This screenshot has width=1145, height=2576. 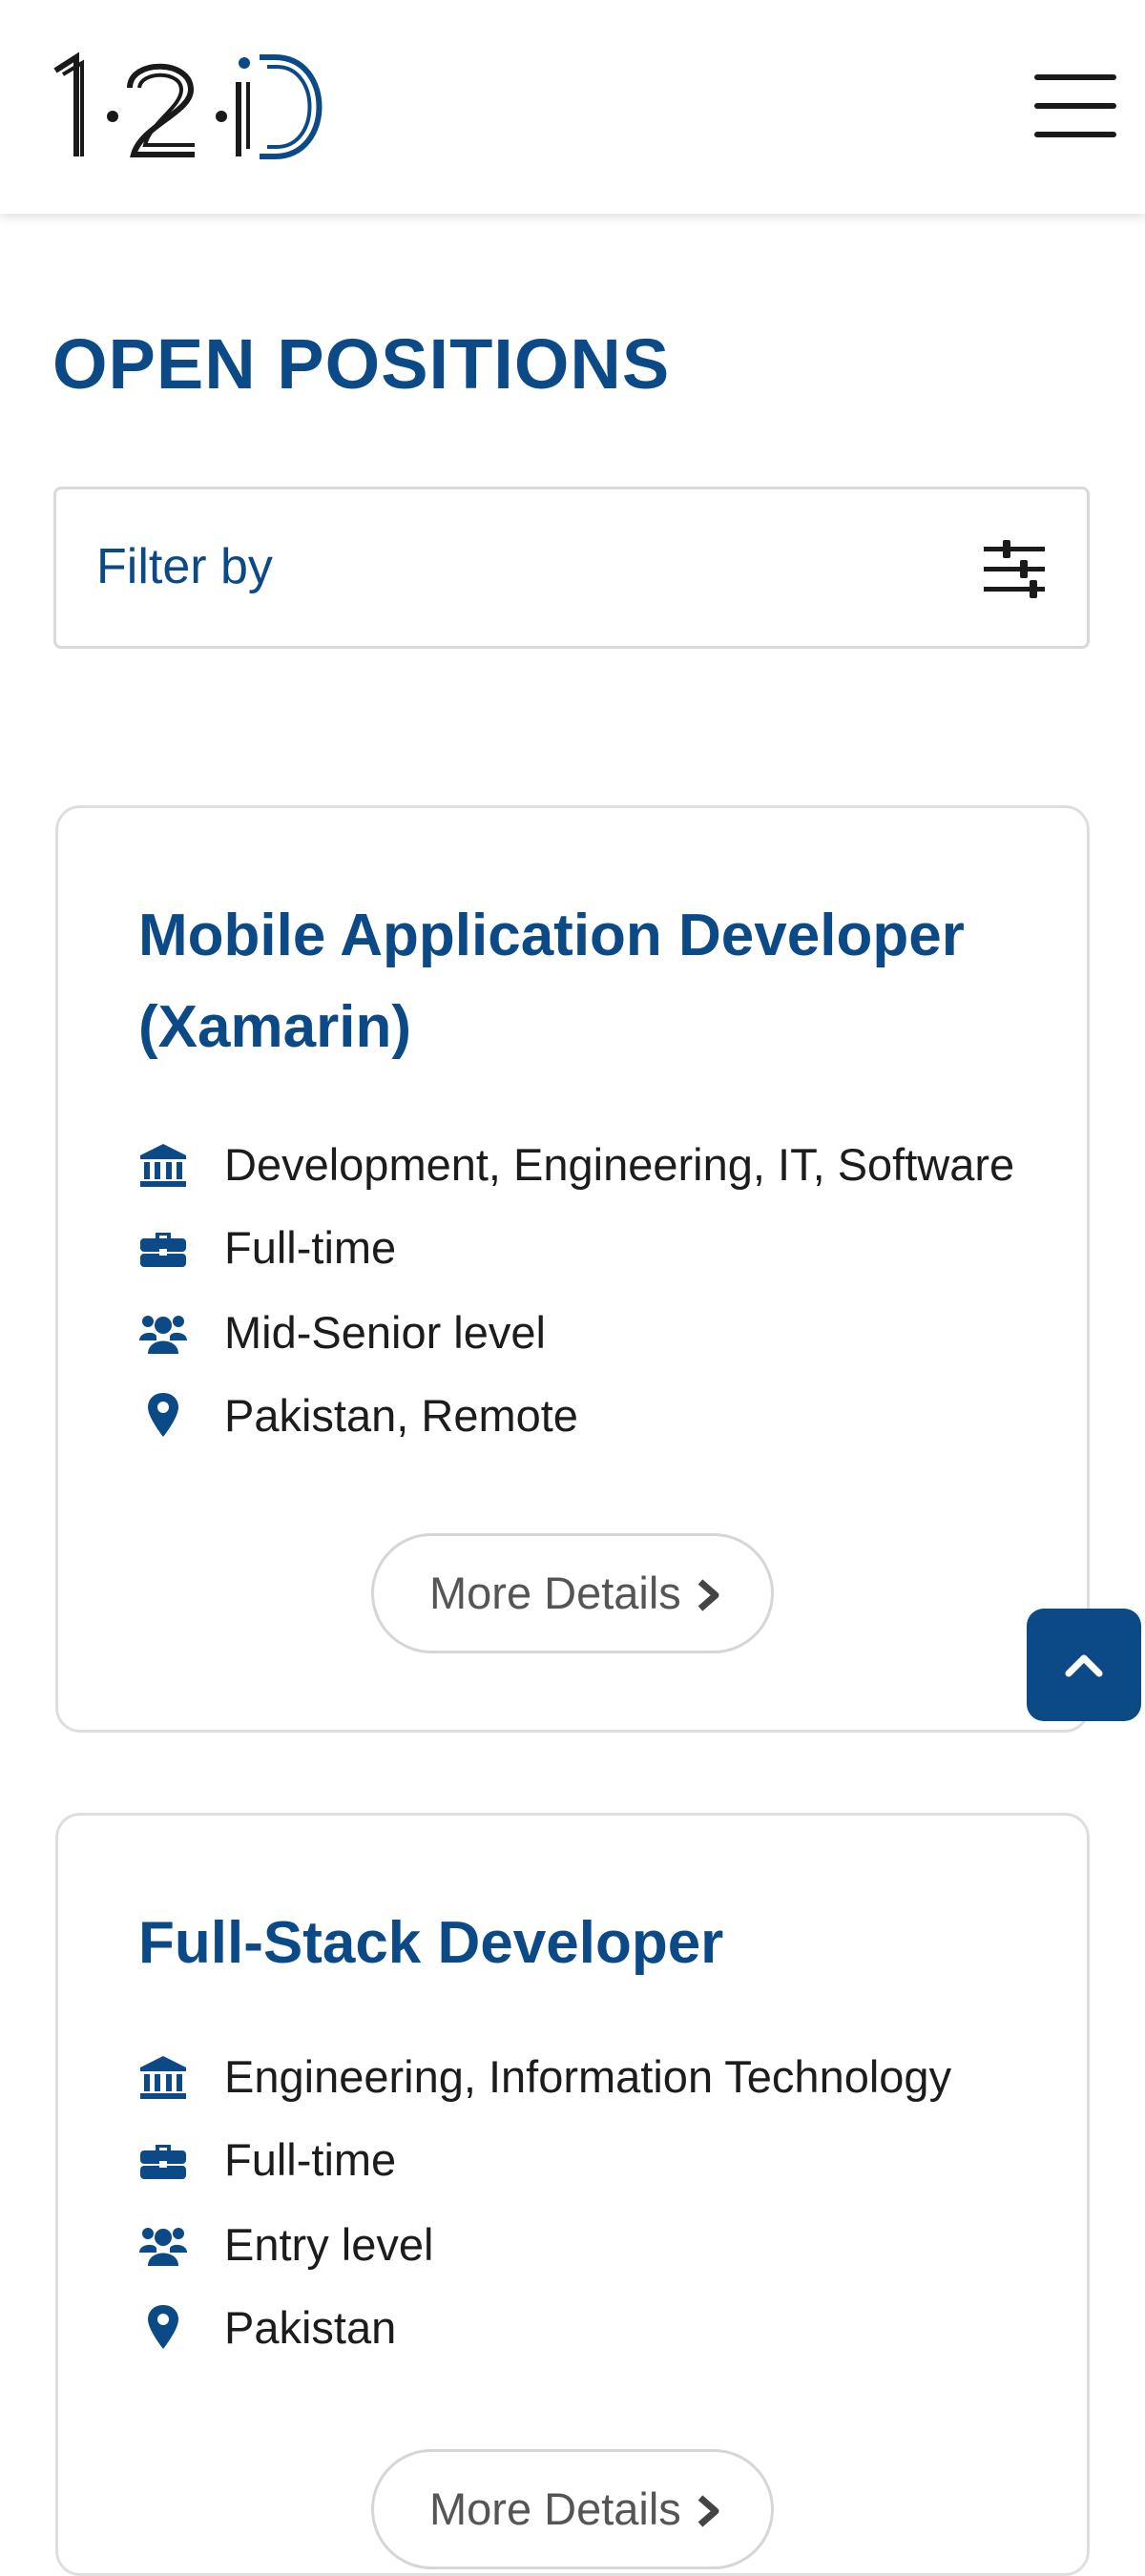 I want to click on logo-mark-icon, so click(x=188, y=105).